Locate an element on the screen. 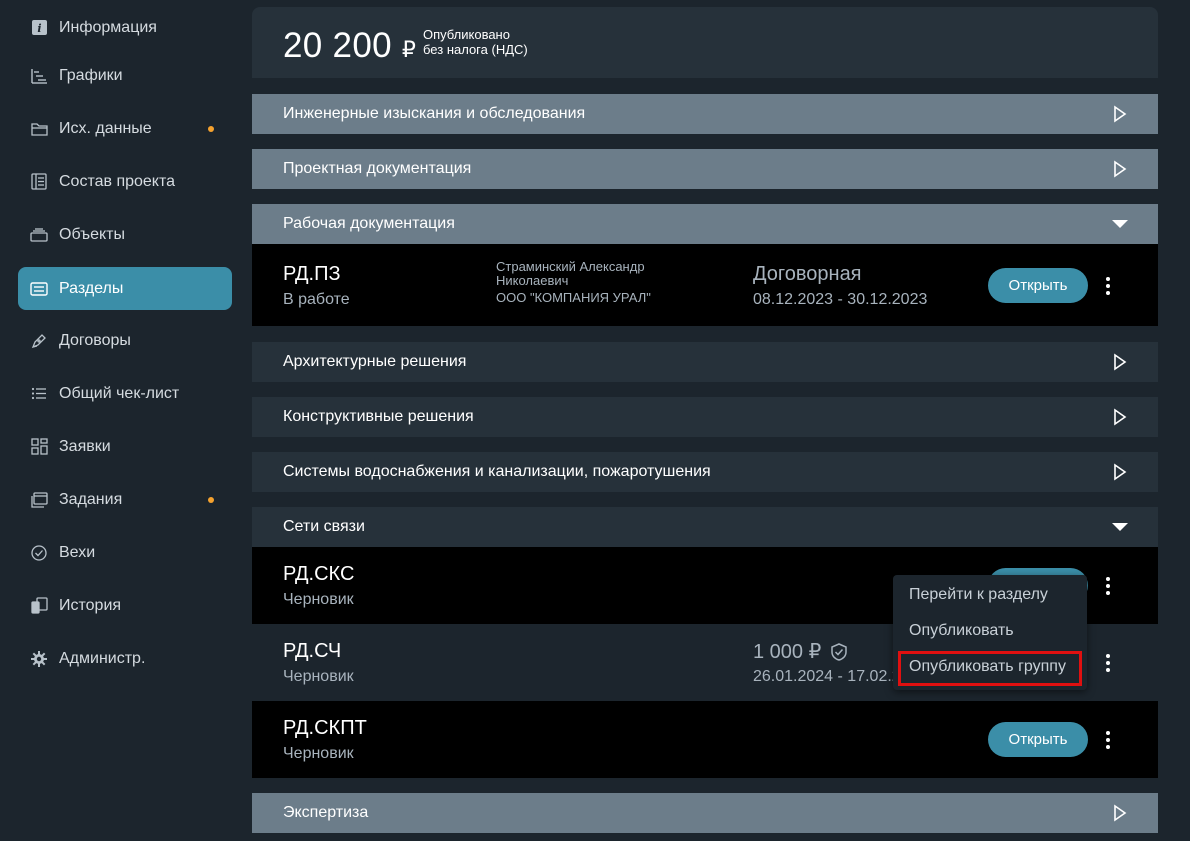  sidebar-item-admin: Администр. is located at coordinates (125, 658).